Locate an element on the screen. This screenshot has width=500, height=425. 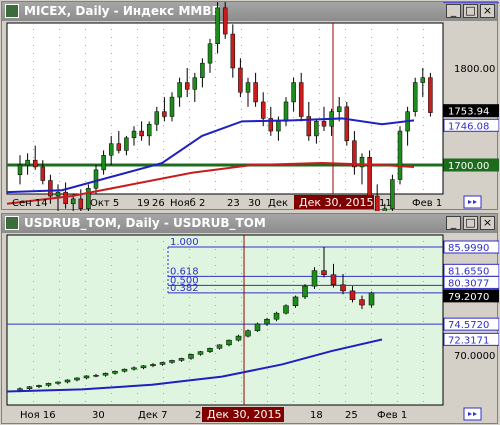
time-axis-label: Нояб 2 is located at coordinates (187, 203).